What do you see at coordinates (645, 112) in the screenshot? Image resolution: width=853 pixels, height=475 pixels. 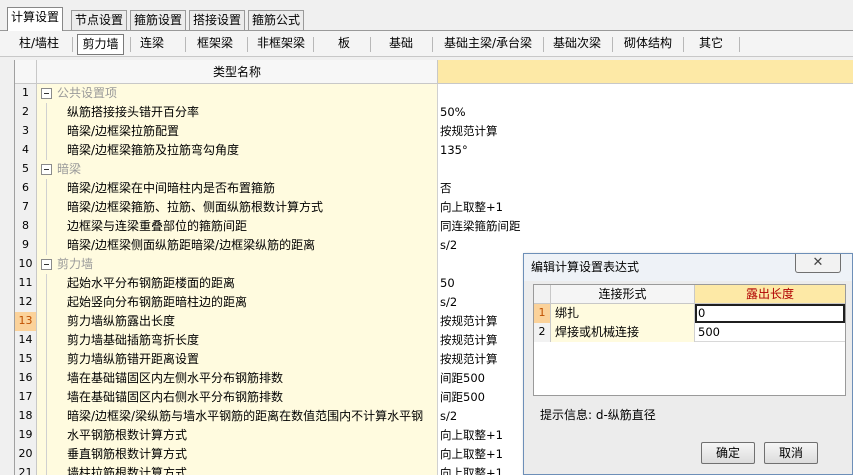 I see `setting-value-cell: 50%` at bounding box center [645, 112].